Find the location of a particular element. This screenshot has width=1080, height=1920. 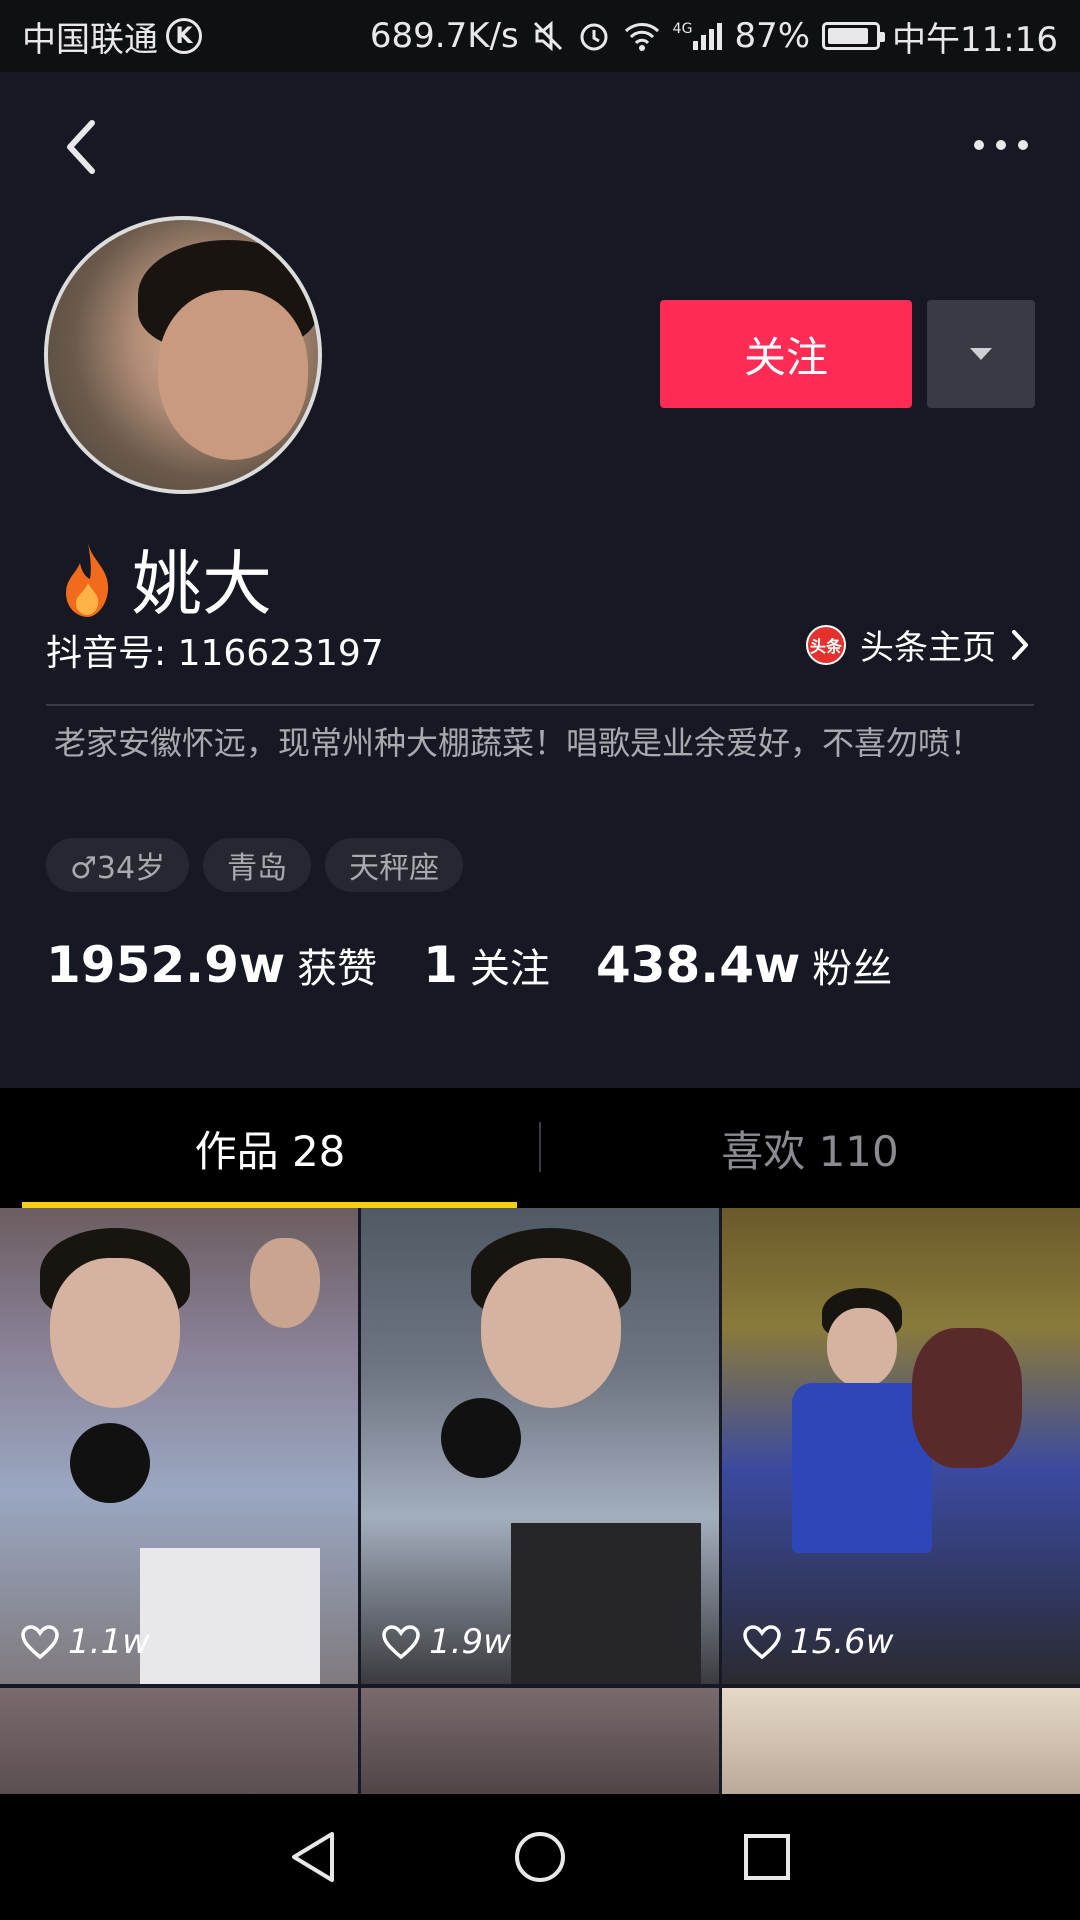

tag-age: ♂34岁 is located at coordinates (118, 865).